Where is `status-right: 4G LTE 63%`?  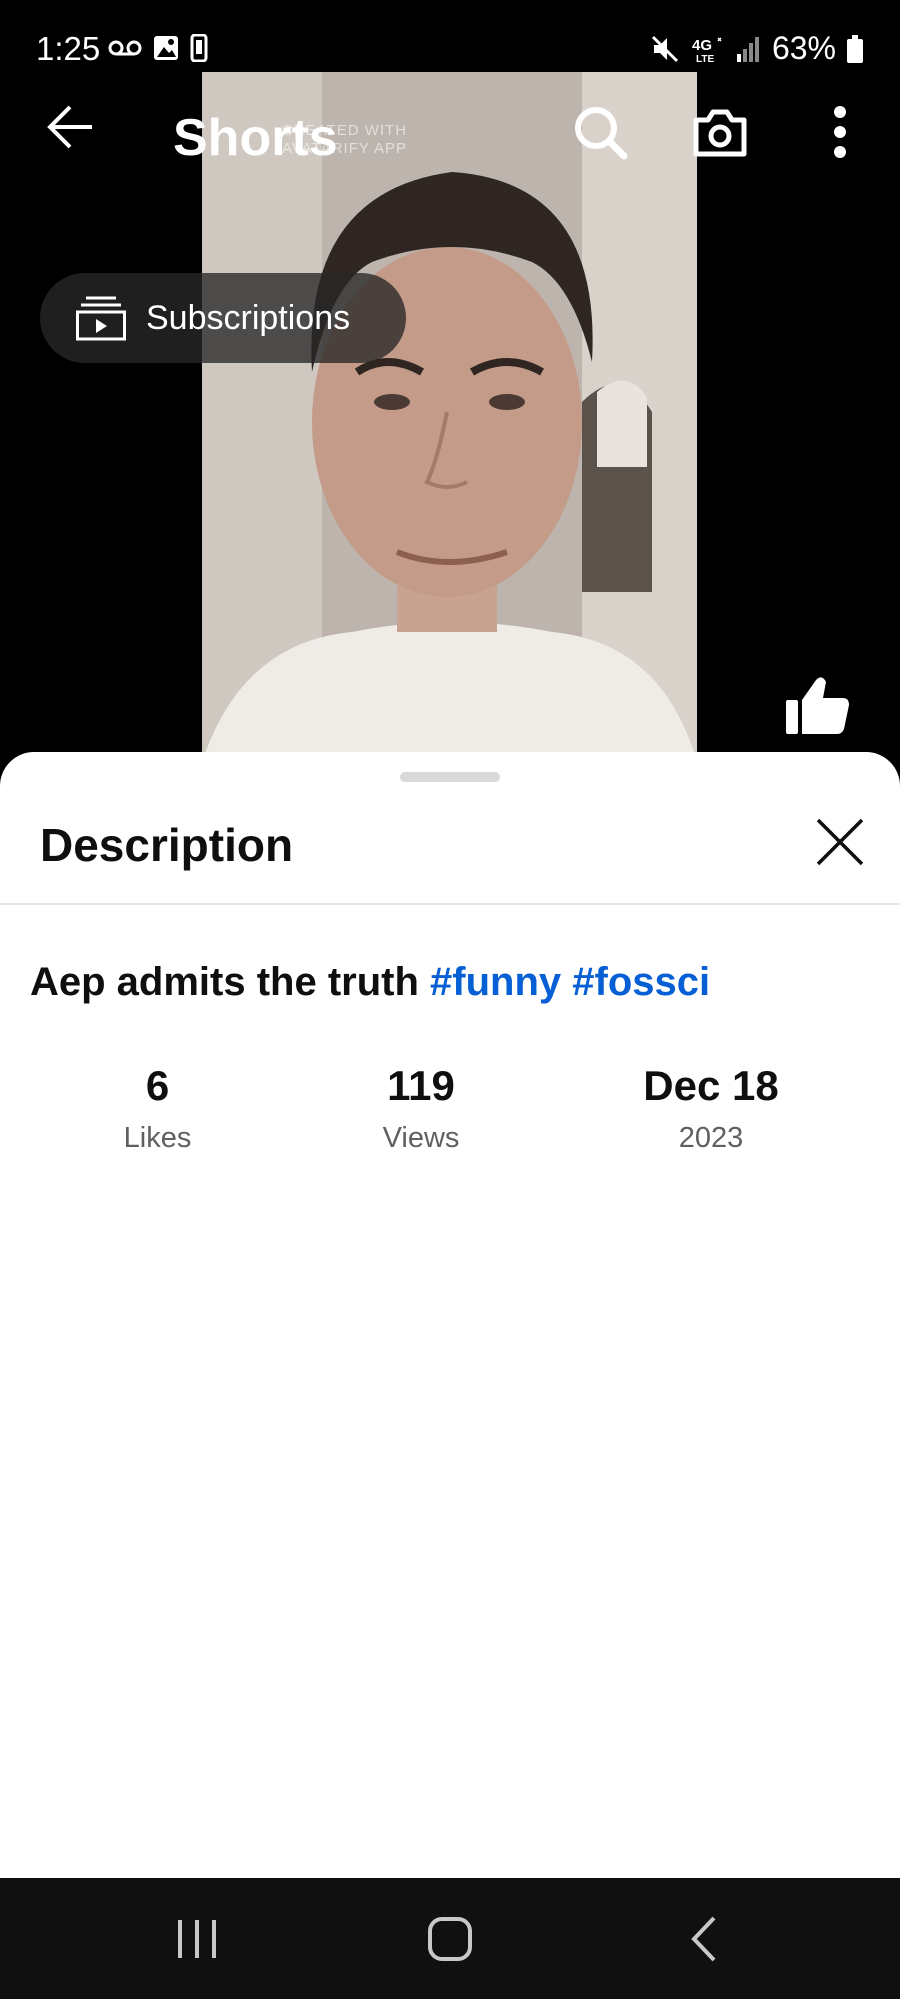 status-right: 4G LTE 63% is located at coordinates (757, 48).